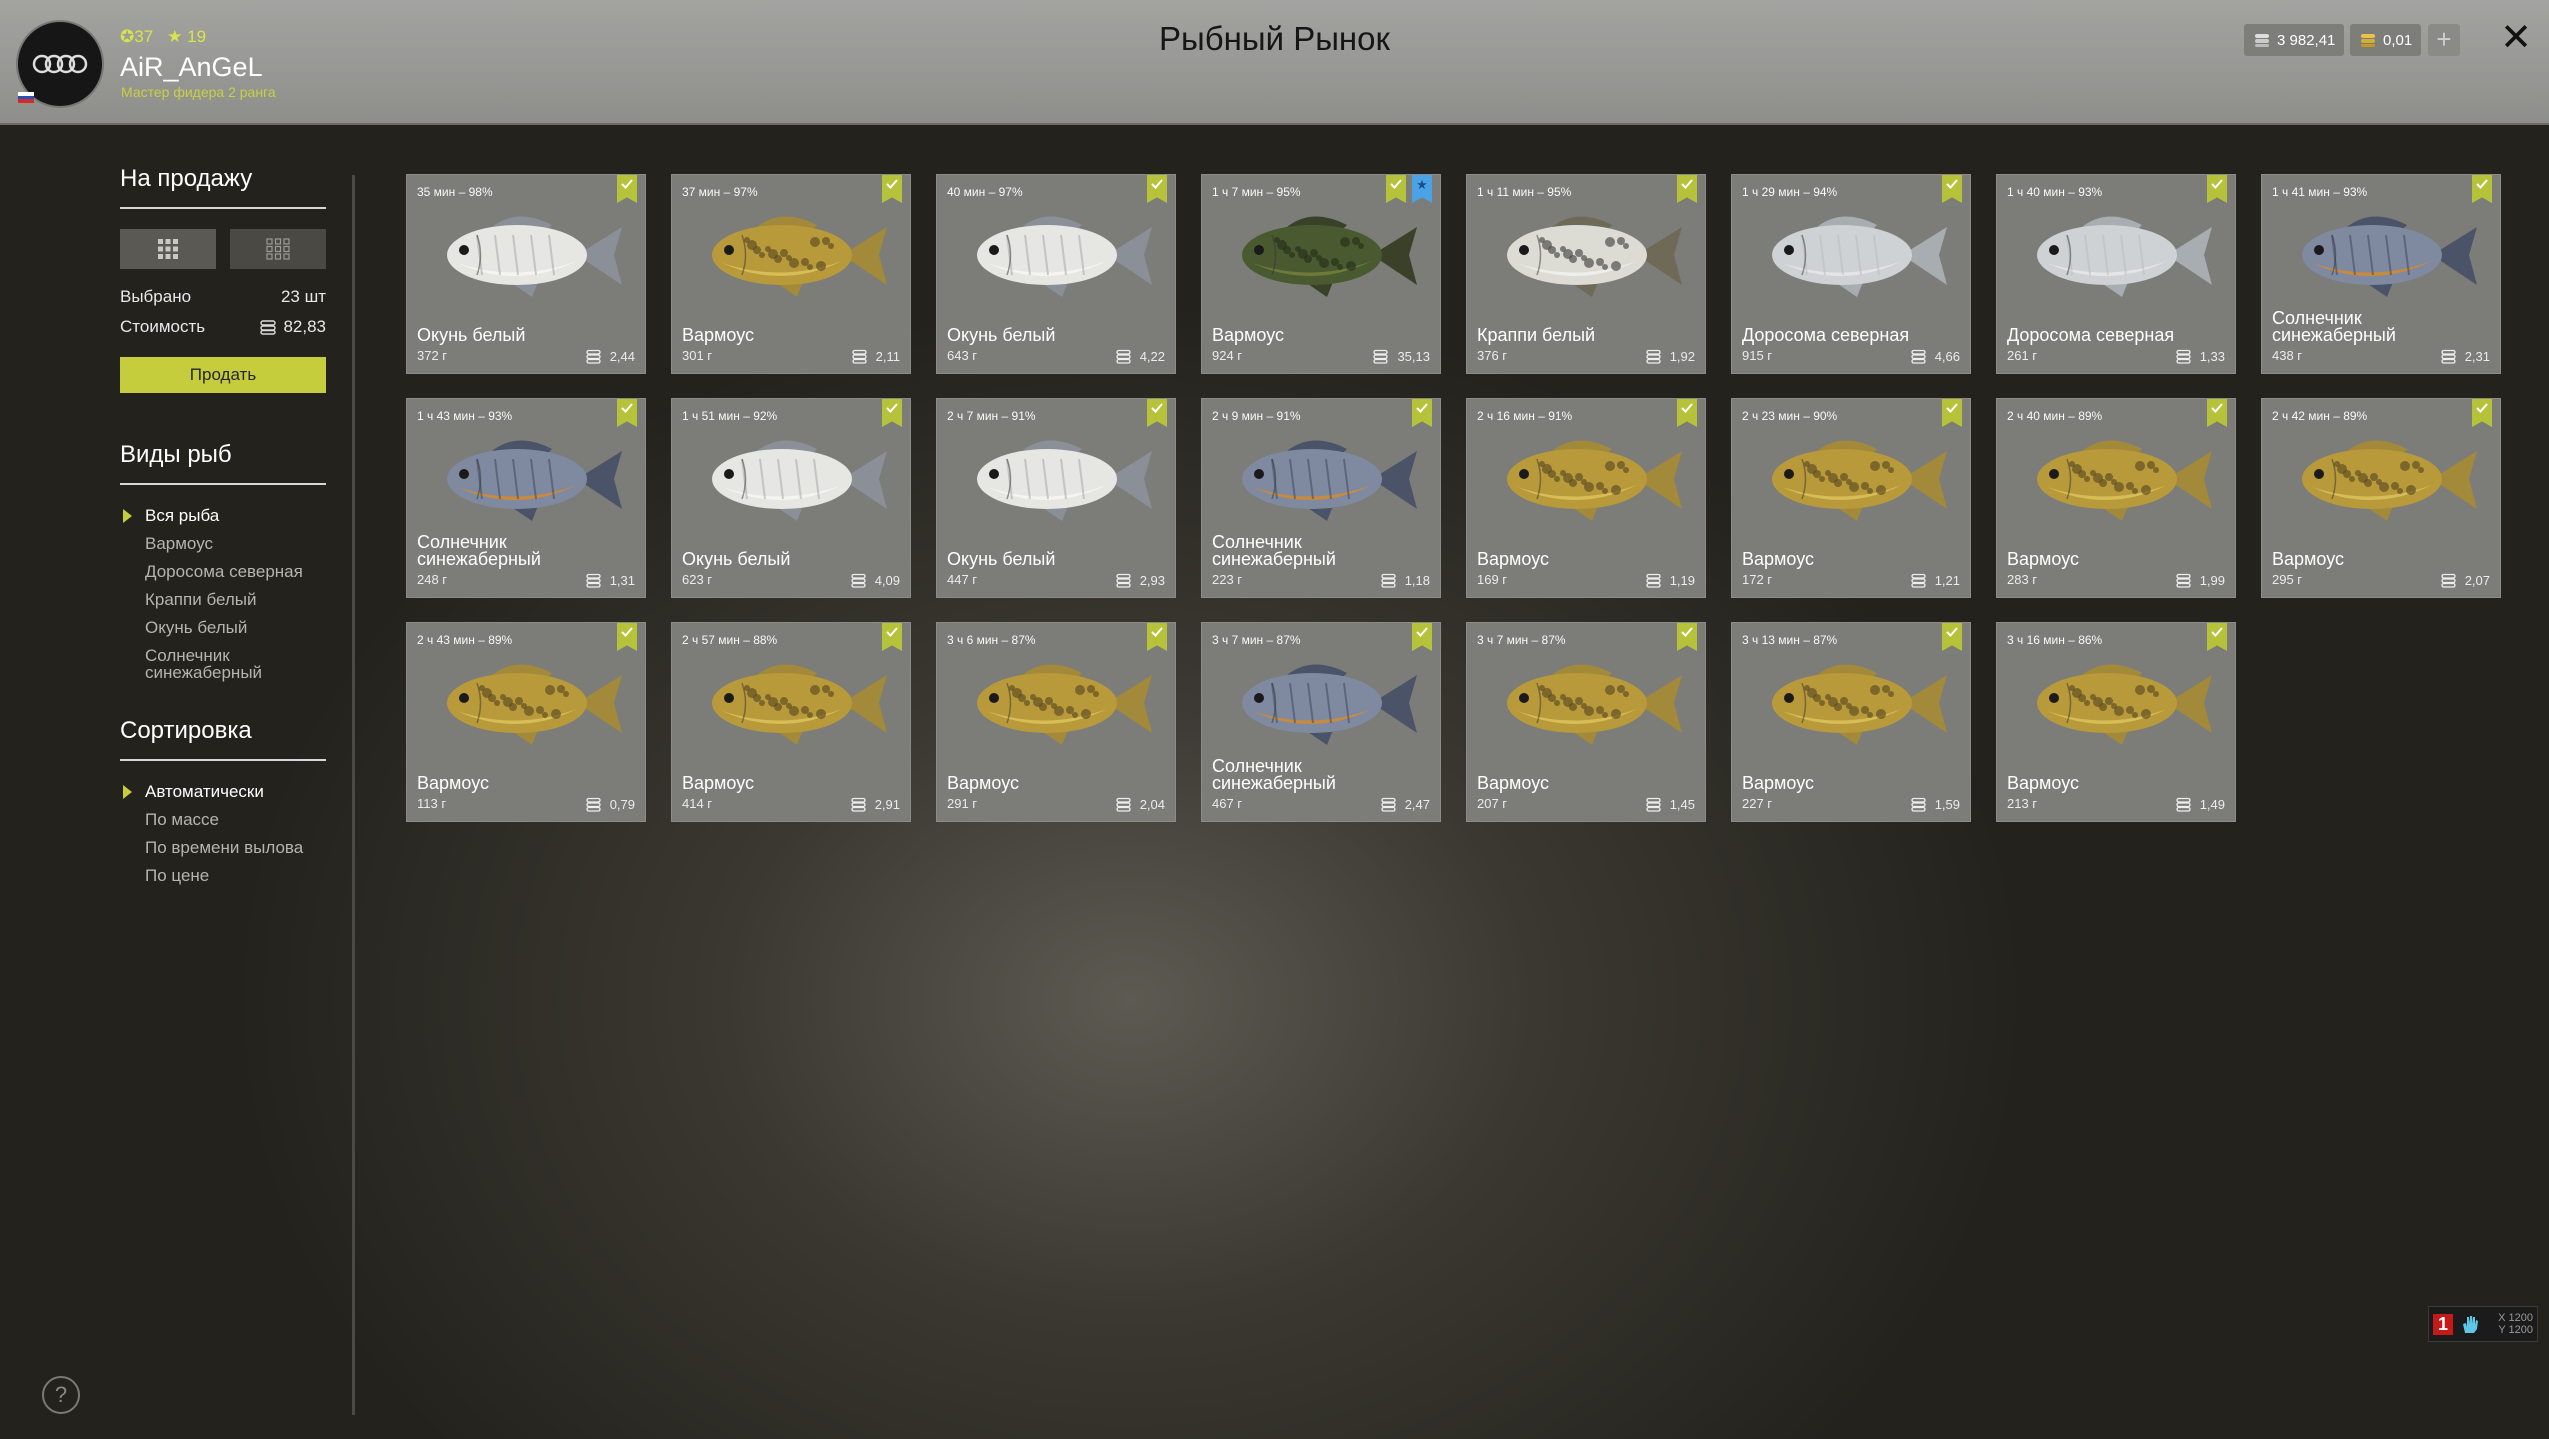 The width and height of the screenshot is (2549, 1439). Describe the element at coordinates (791, 498) in the screenshot. I see `fish-card: 1 ч 51 мин – 92% Окунь белый 623 г 4,09` at that location.